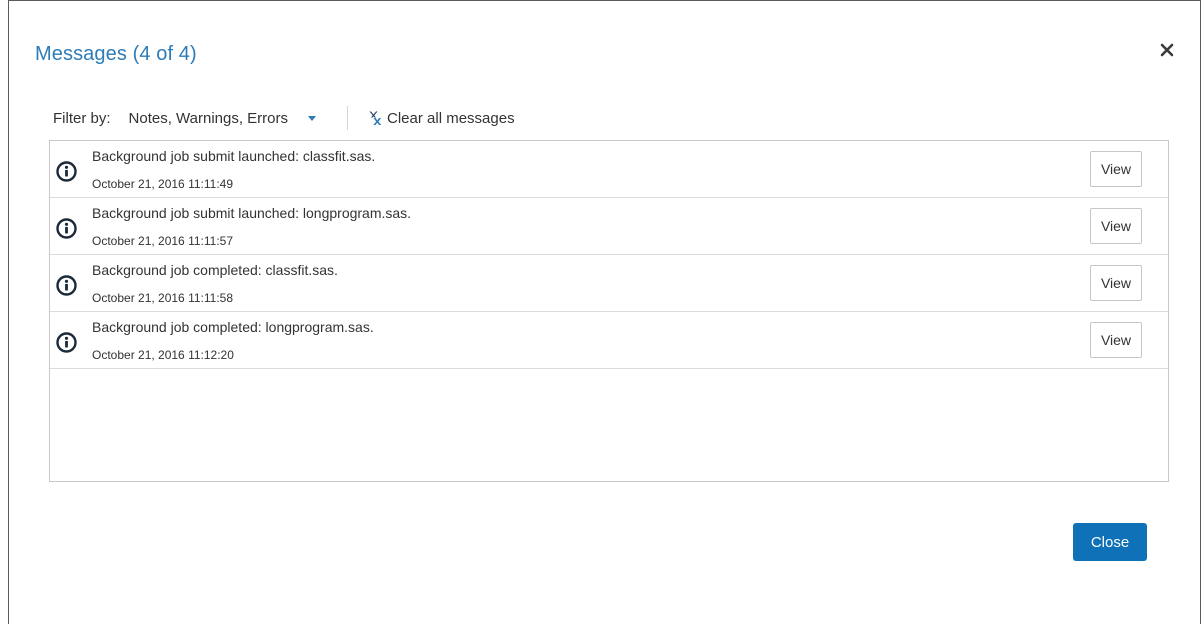 The width and height of the screenshot is (1202, 624). Describe the element at coordinates (116, 54) in the screenshot. I see `dialog-title: Messages (4 of 4)` at that location.